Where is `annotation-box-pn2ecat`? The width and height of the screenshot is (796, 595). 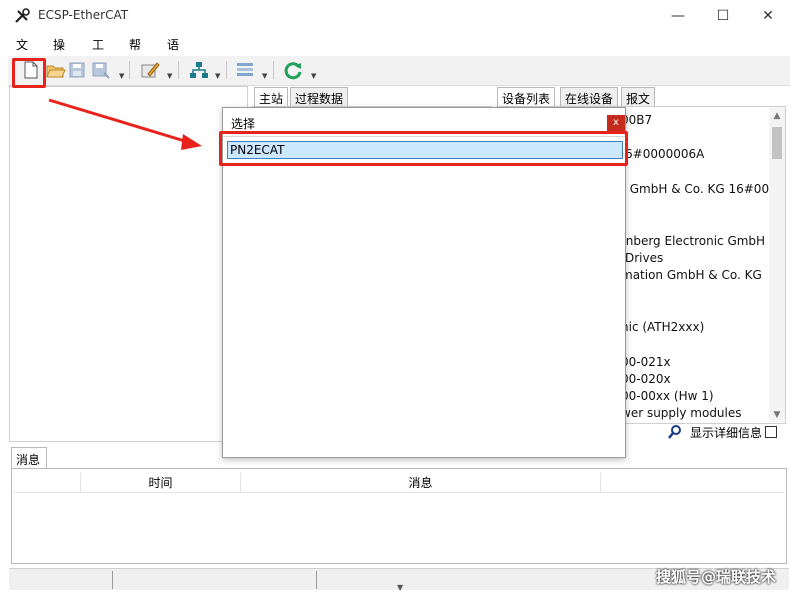
annotation-box-pn2ecat is located at coordinates (423, 148).